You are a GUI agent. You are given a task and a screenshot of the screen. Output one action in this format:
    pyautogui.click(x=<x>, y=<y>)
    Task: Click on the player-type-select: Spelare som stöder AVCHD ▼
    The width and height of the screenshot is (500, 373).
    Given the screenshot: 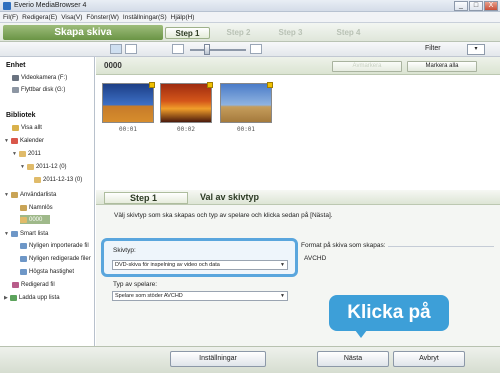 What is the action you would take?
    pyautogui.click(x=200, y=296)
    